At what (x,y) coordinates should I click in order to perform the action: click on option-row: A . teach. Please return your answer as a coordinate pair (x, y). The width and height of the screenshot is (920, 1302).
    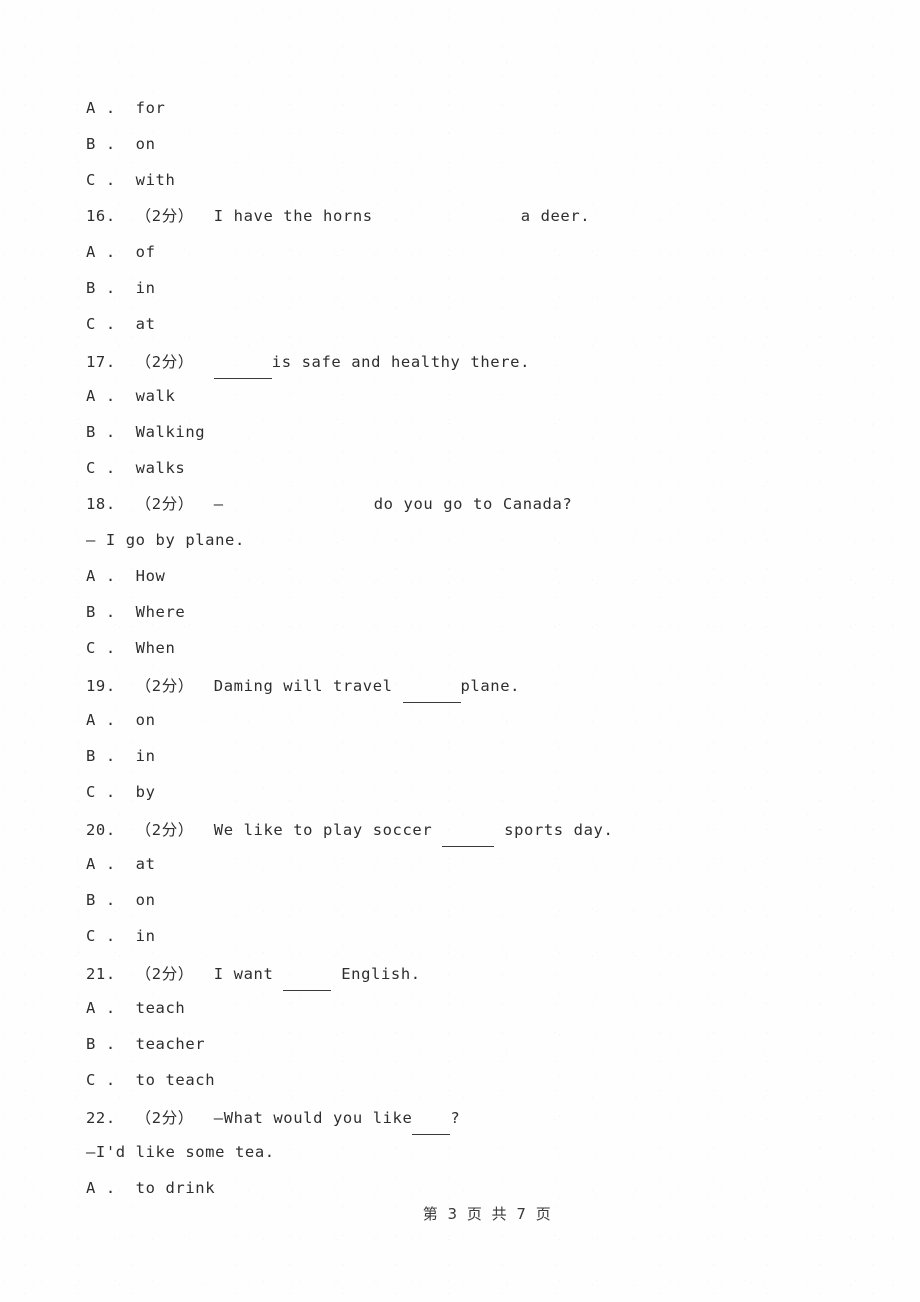
    Looking at the image, I should click on (466, 1008).